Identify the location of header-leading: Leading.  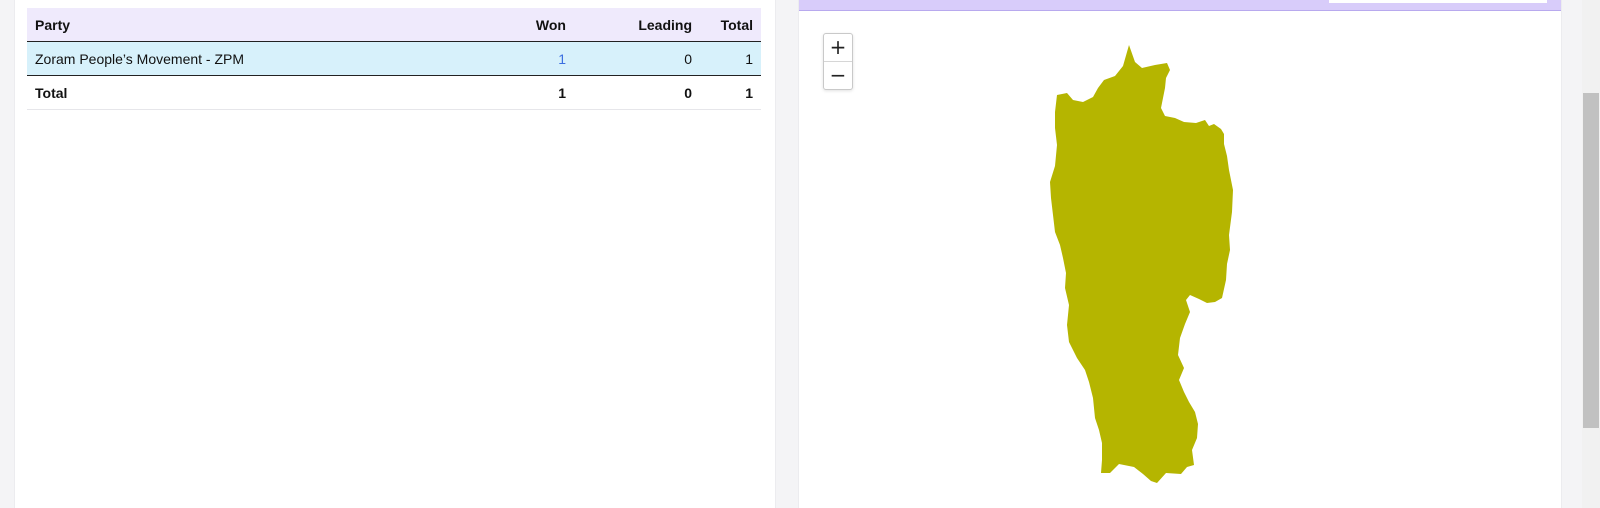
(637, 25).